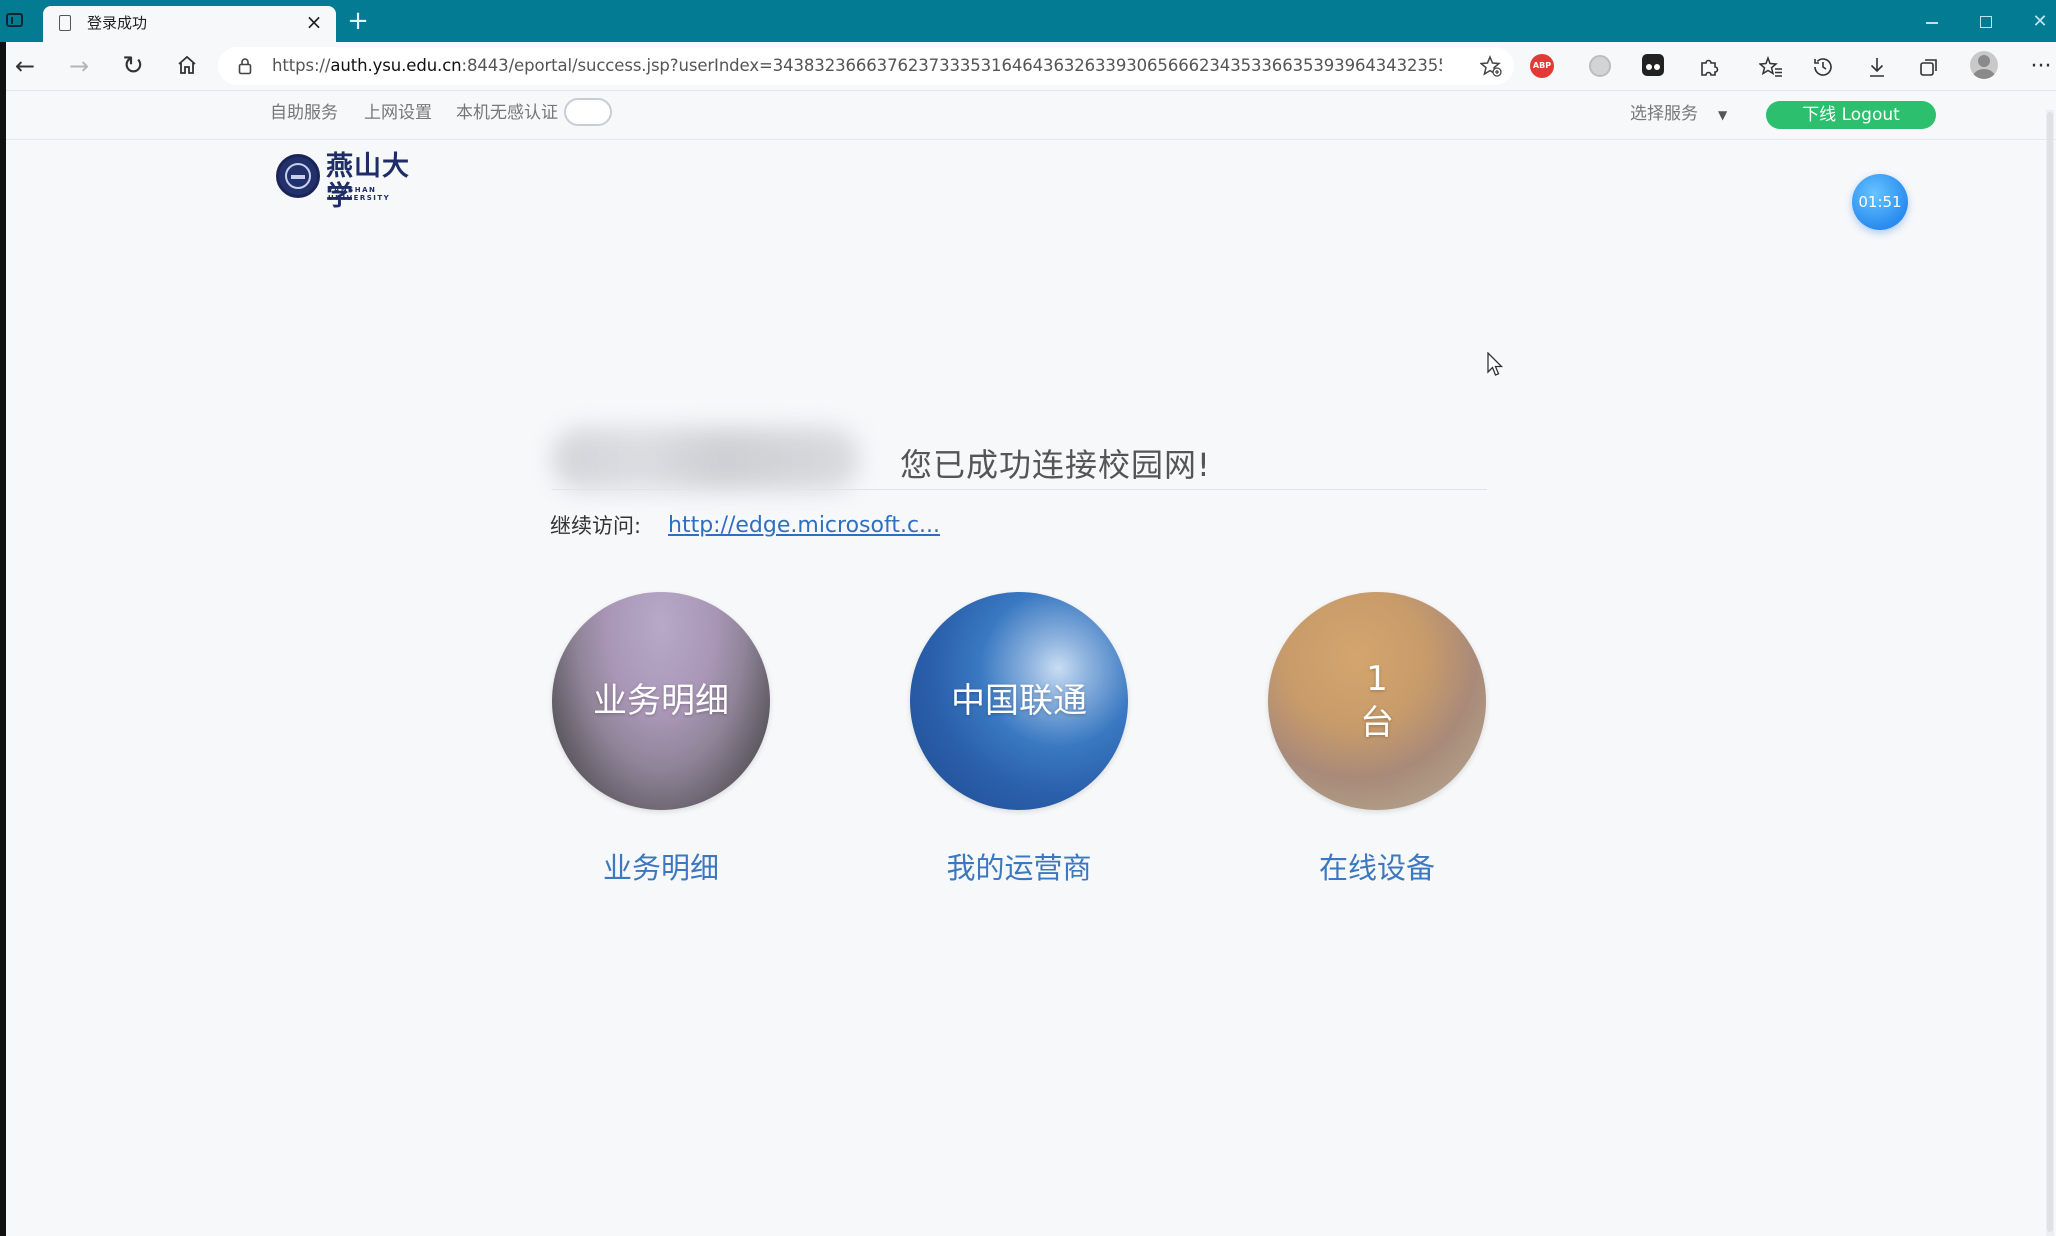  I want to click on lock-icon, so click(245, 66).